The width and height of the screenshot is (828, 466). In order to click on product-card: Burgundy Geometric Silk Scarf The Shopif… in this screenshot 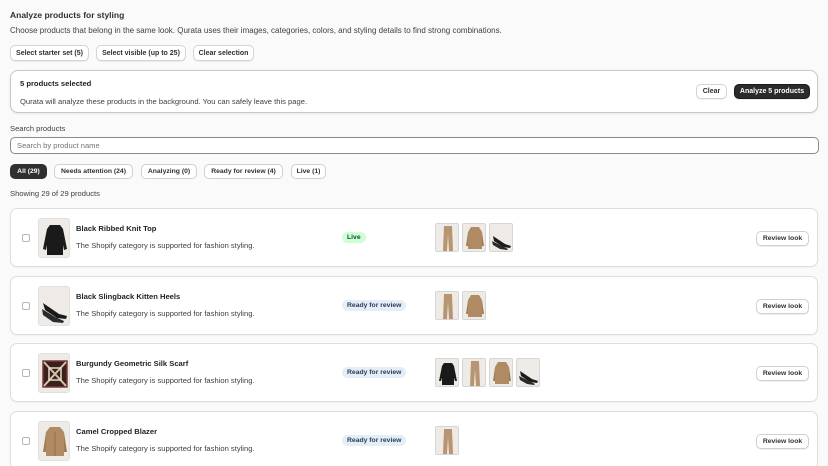, I will do `click(414, 372)`.